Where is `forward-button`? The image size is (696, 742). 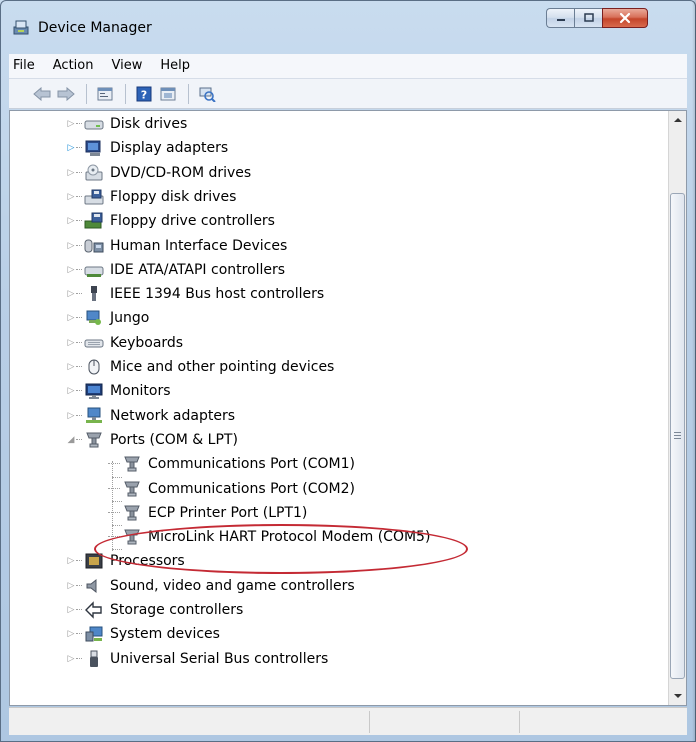 forward-button is located at coordinates (66, 94).